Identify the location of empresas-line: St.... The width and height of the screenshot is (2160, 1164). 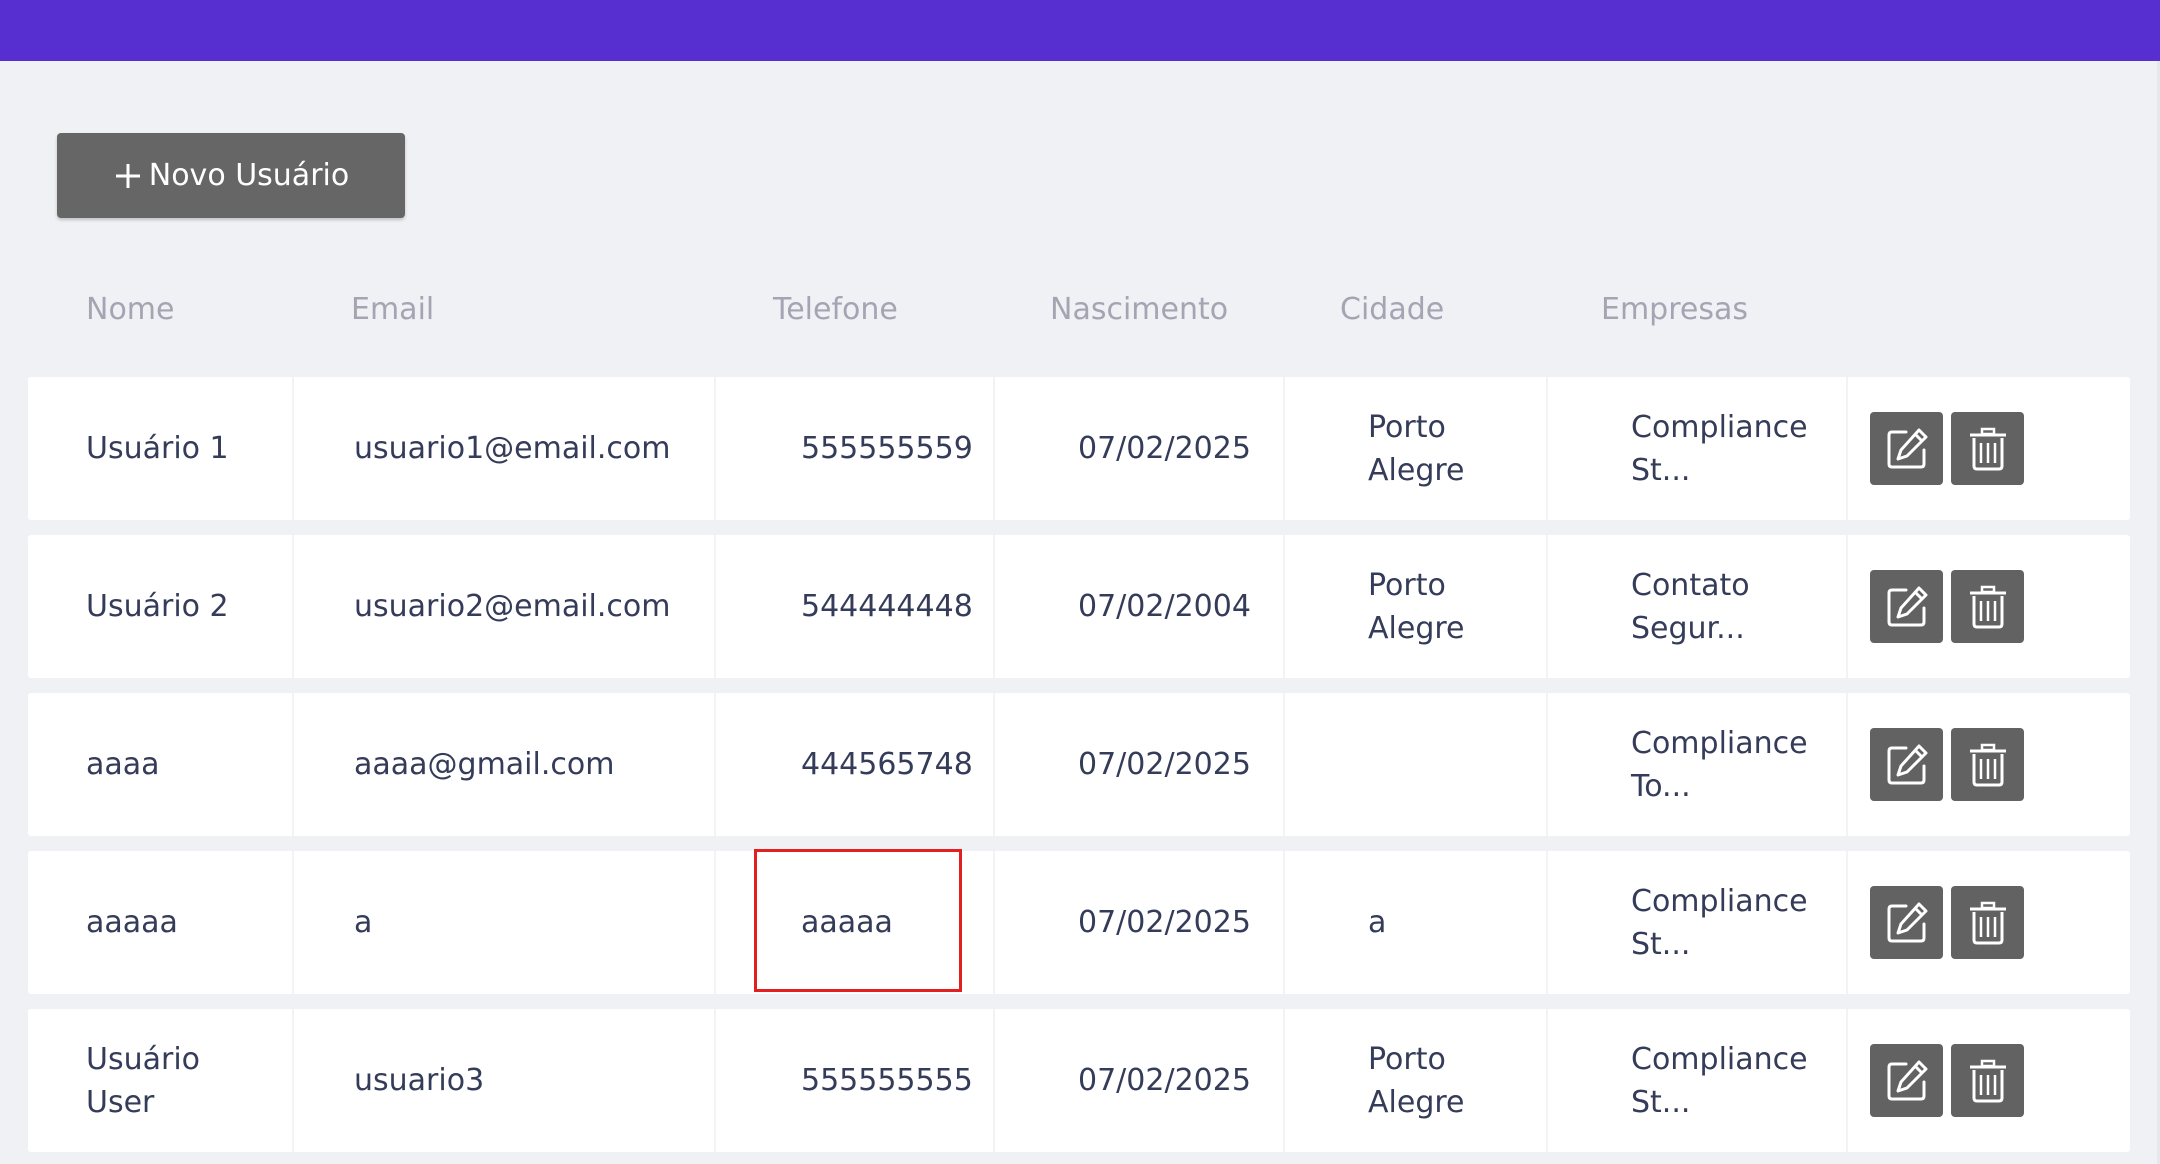
(1661, 1102).